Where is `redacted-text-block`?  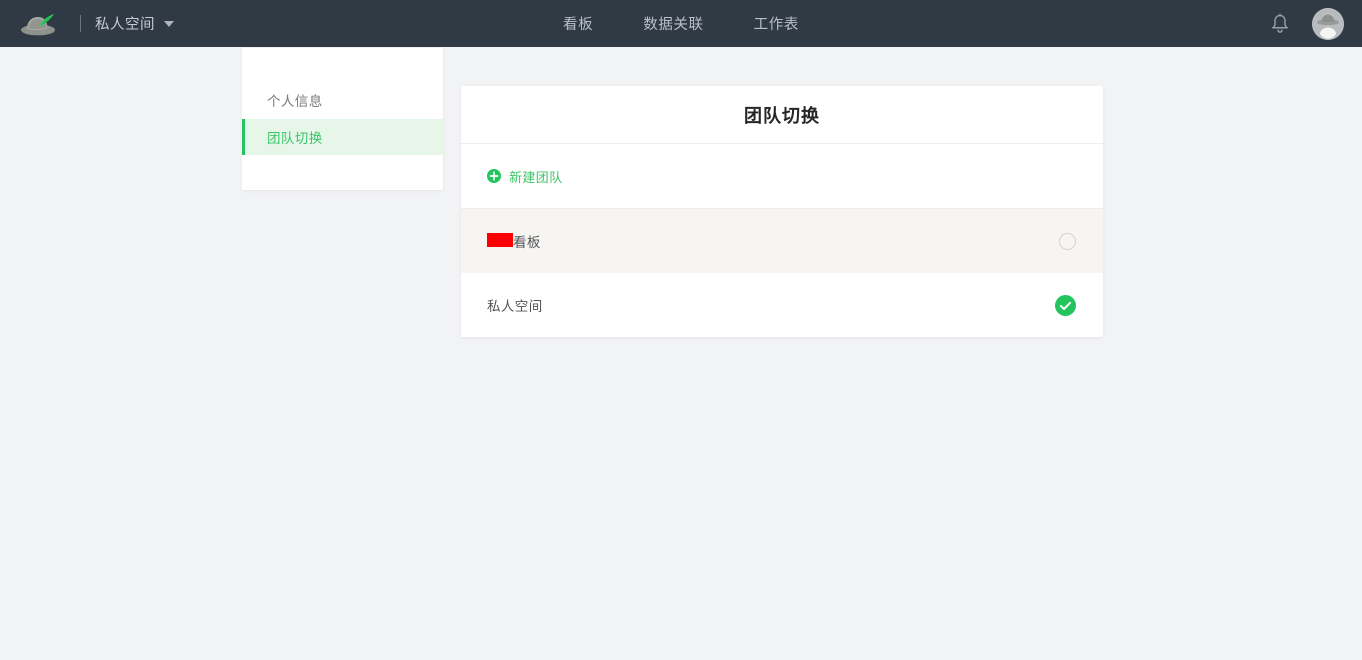
redacted-text-block is located at coordinates (500, 240).